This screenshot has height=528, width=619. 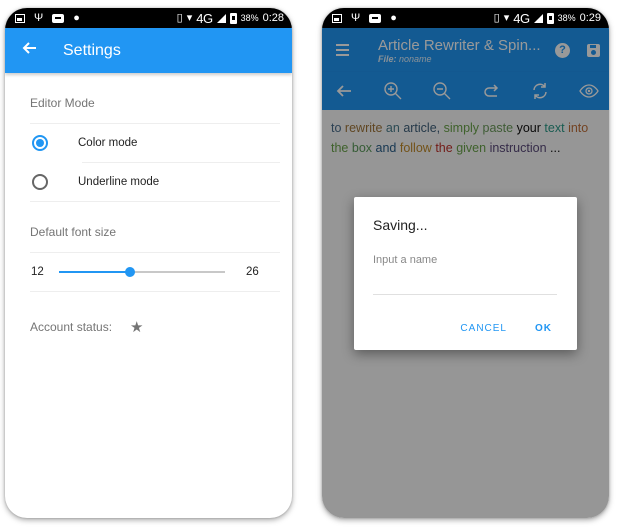 I want to click on slider-max-label: 26, so click(x=252, y=272).